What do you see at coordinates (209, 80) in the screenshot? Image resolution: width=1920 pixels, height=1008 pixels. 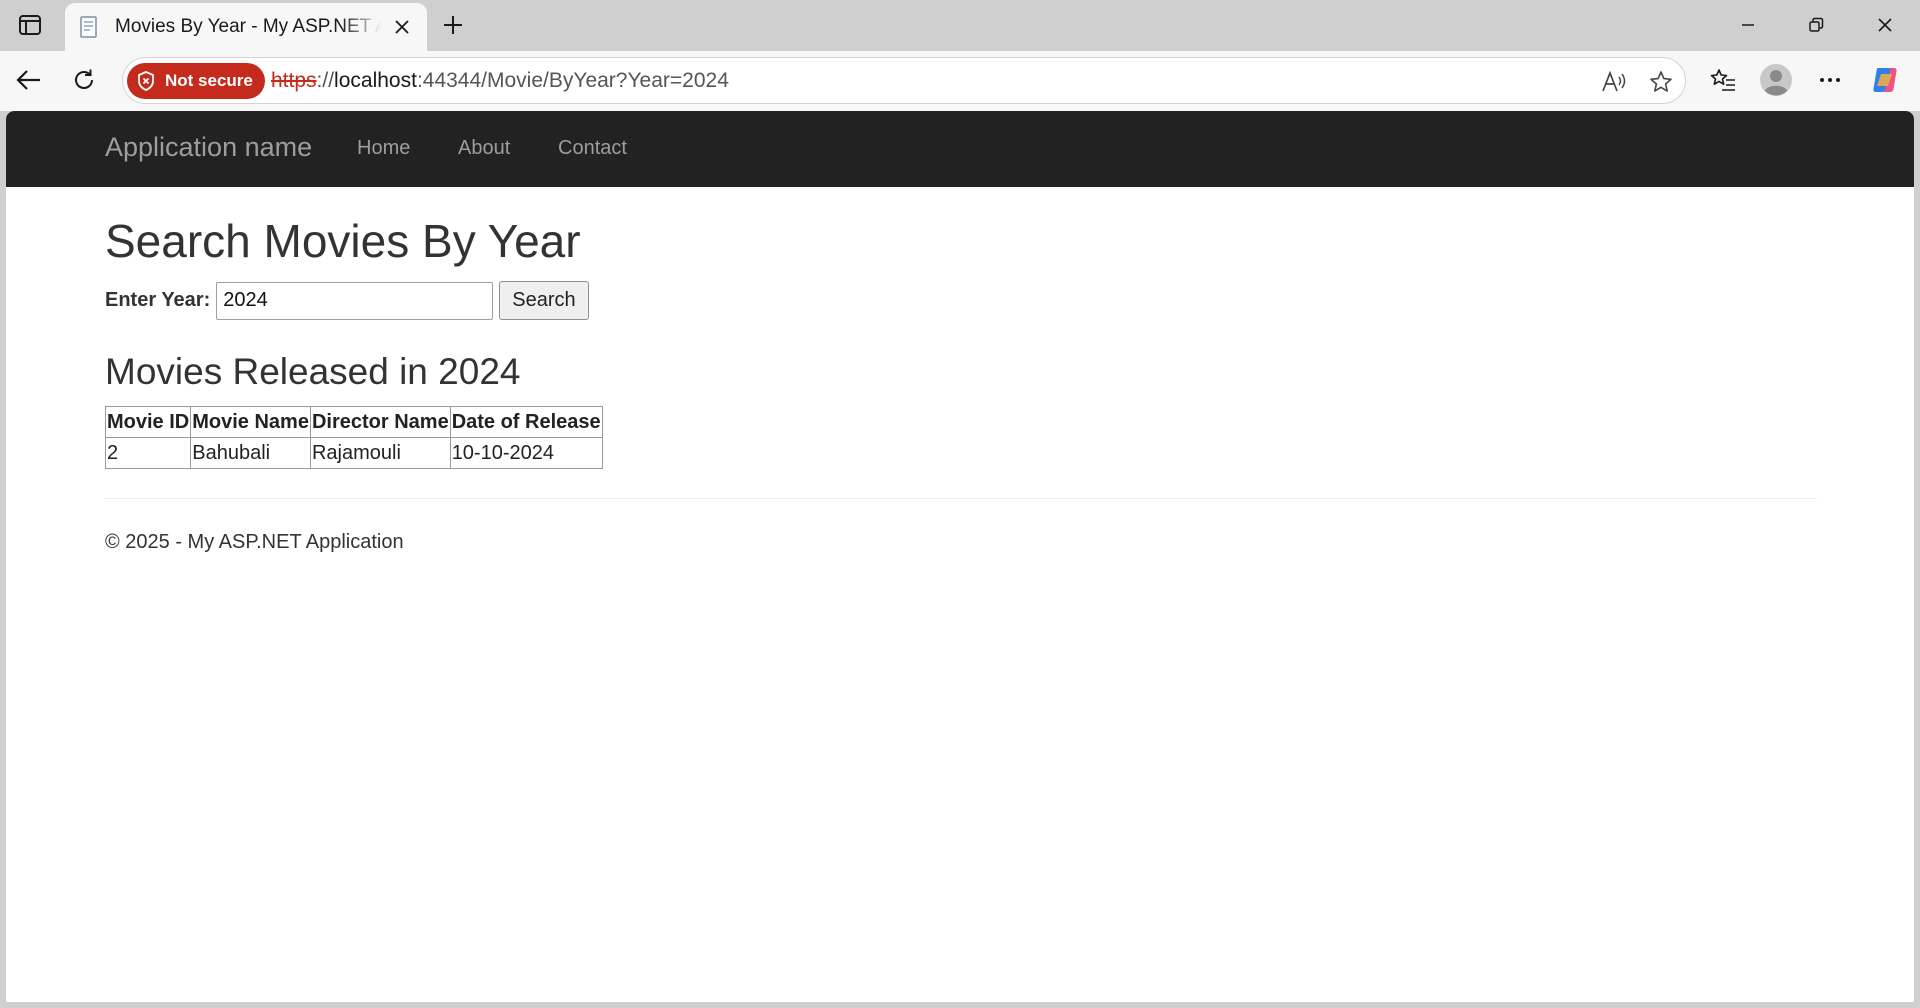 I see `not-secure-label: Not secure` at bounding box center [209, 80].